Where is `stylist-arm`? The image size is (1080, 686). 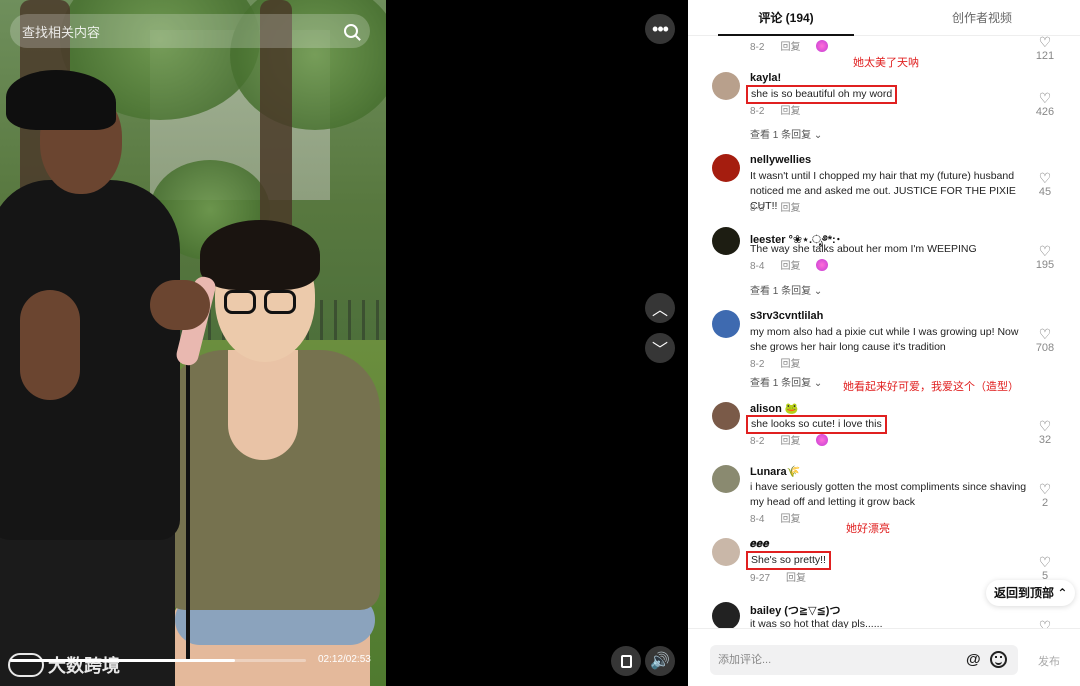 stylist-arm is located at coordinates (50, 345).